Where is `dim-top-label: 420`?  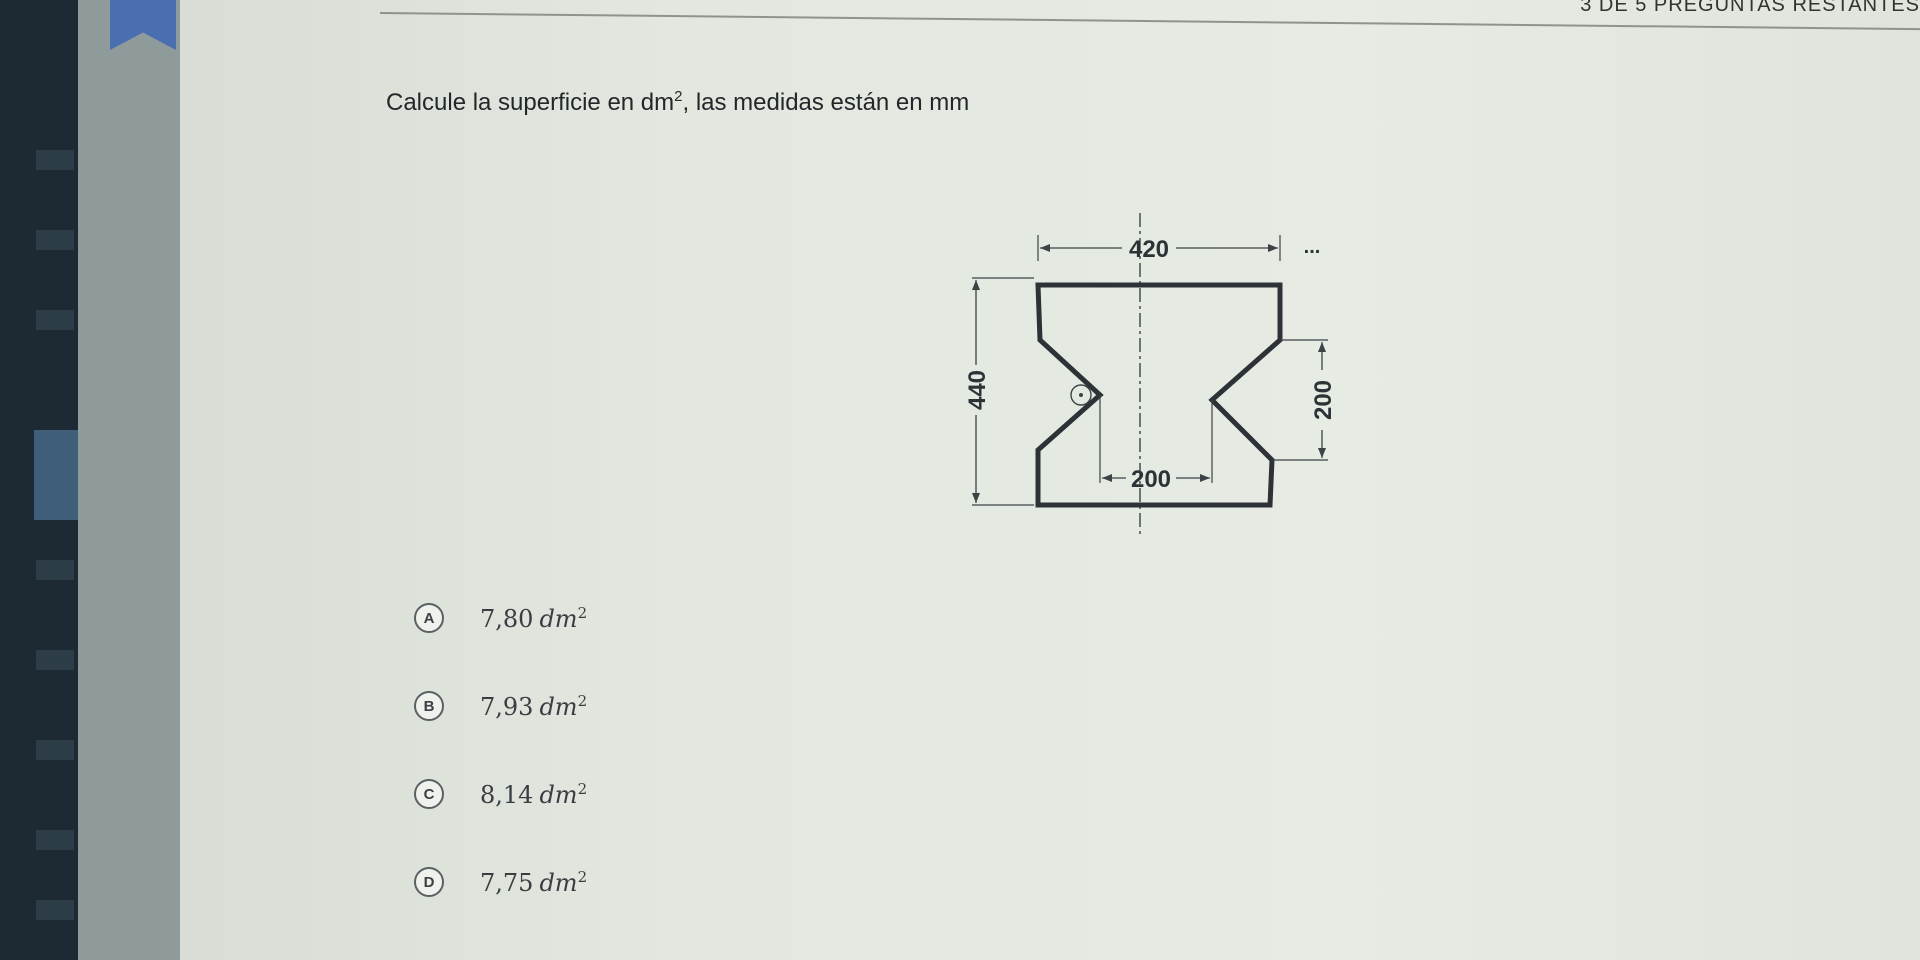 dim-top-label: 420 is located at coordinates (1149, 249).